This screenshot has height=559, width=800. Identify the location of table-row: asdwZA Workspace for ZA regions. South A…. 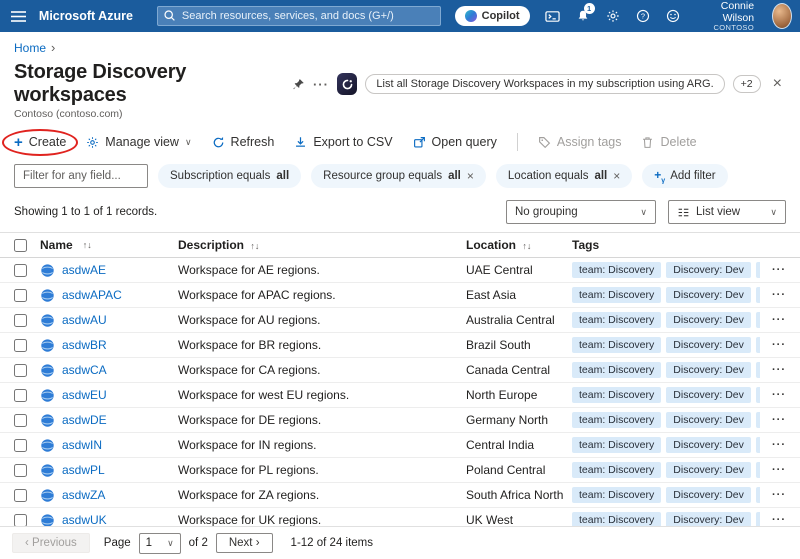
(400, 495).